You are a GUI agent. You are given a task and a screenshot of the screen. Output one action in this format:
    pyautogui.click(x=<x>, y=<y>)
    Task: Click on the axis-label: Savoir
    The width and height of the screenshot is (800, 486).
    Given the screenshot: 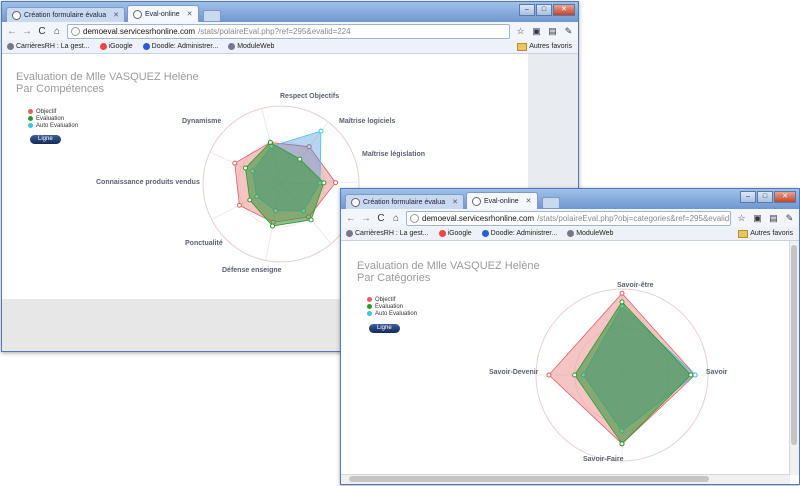 What is the action you would take?
    pyautogui.click(x=717, y=372)
    